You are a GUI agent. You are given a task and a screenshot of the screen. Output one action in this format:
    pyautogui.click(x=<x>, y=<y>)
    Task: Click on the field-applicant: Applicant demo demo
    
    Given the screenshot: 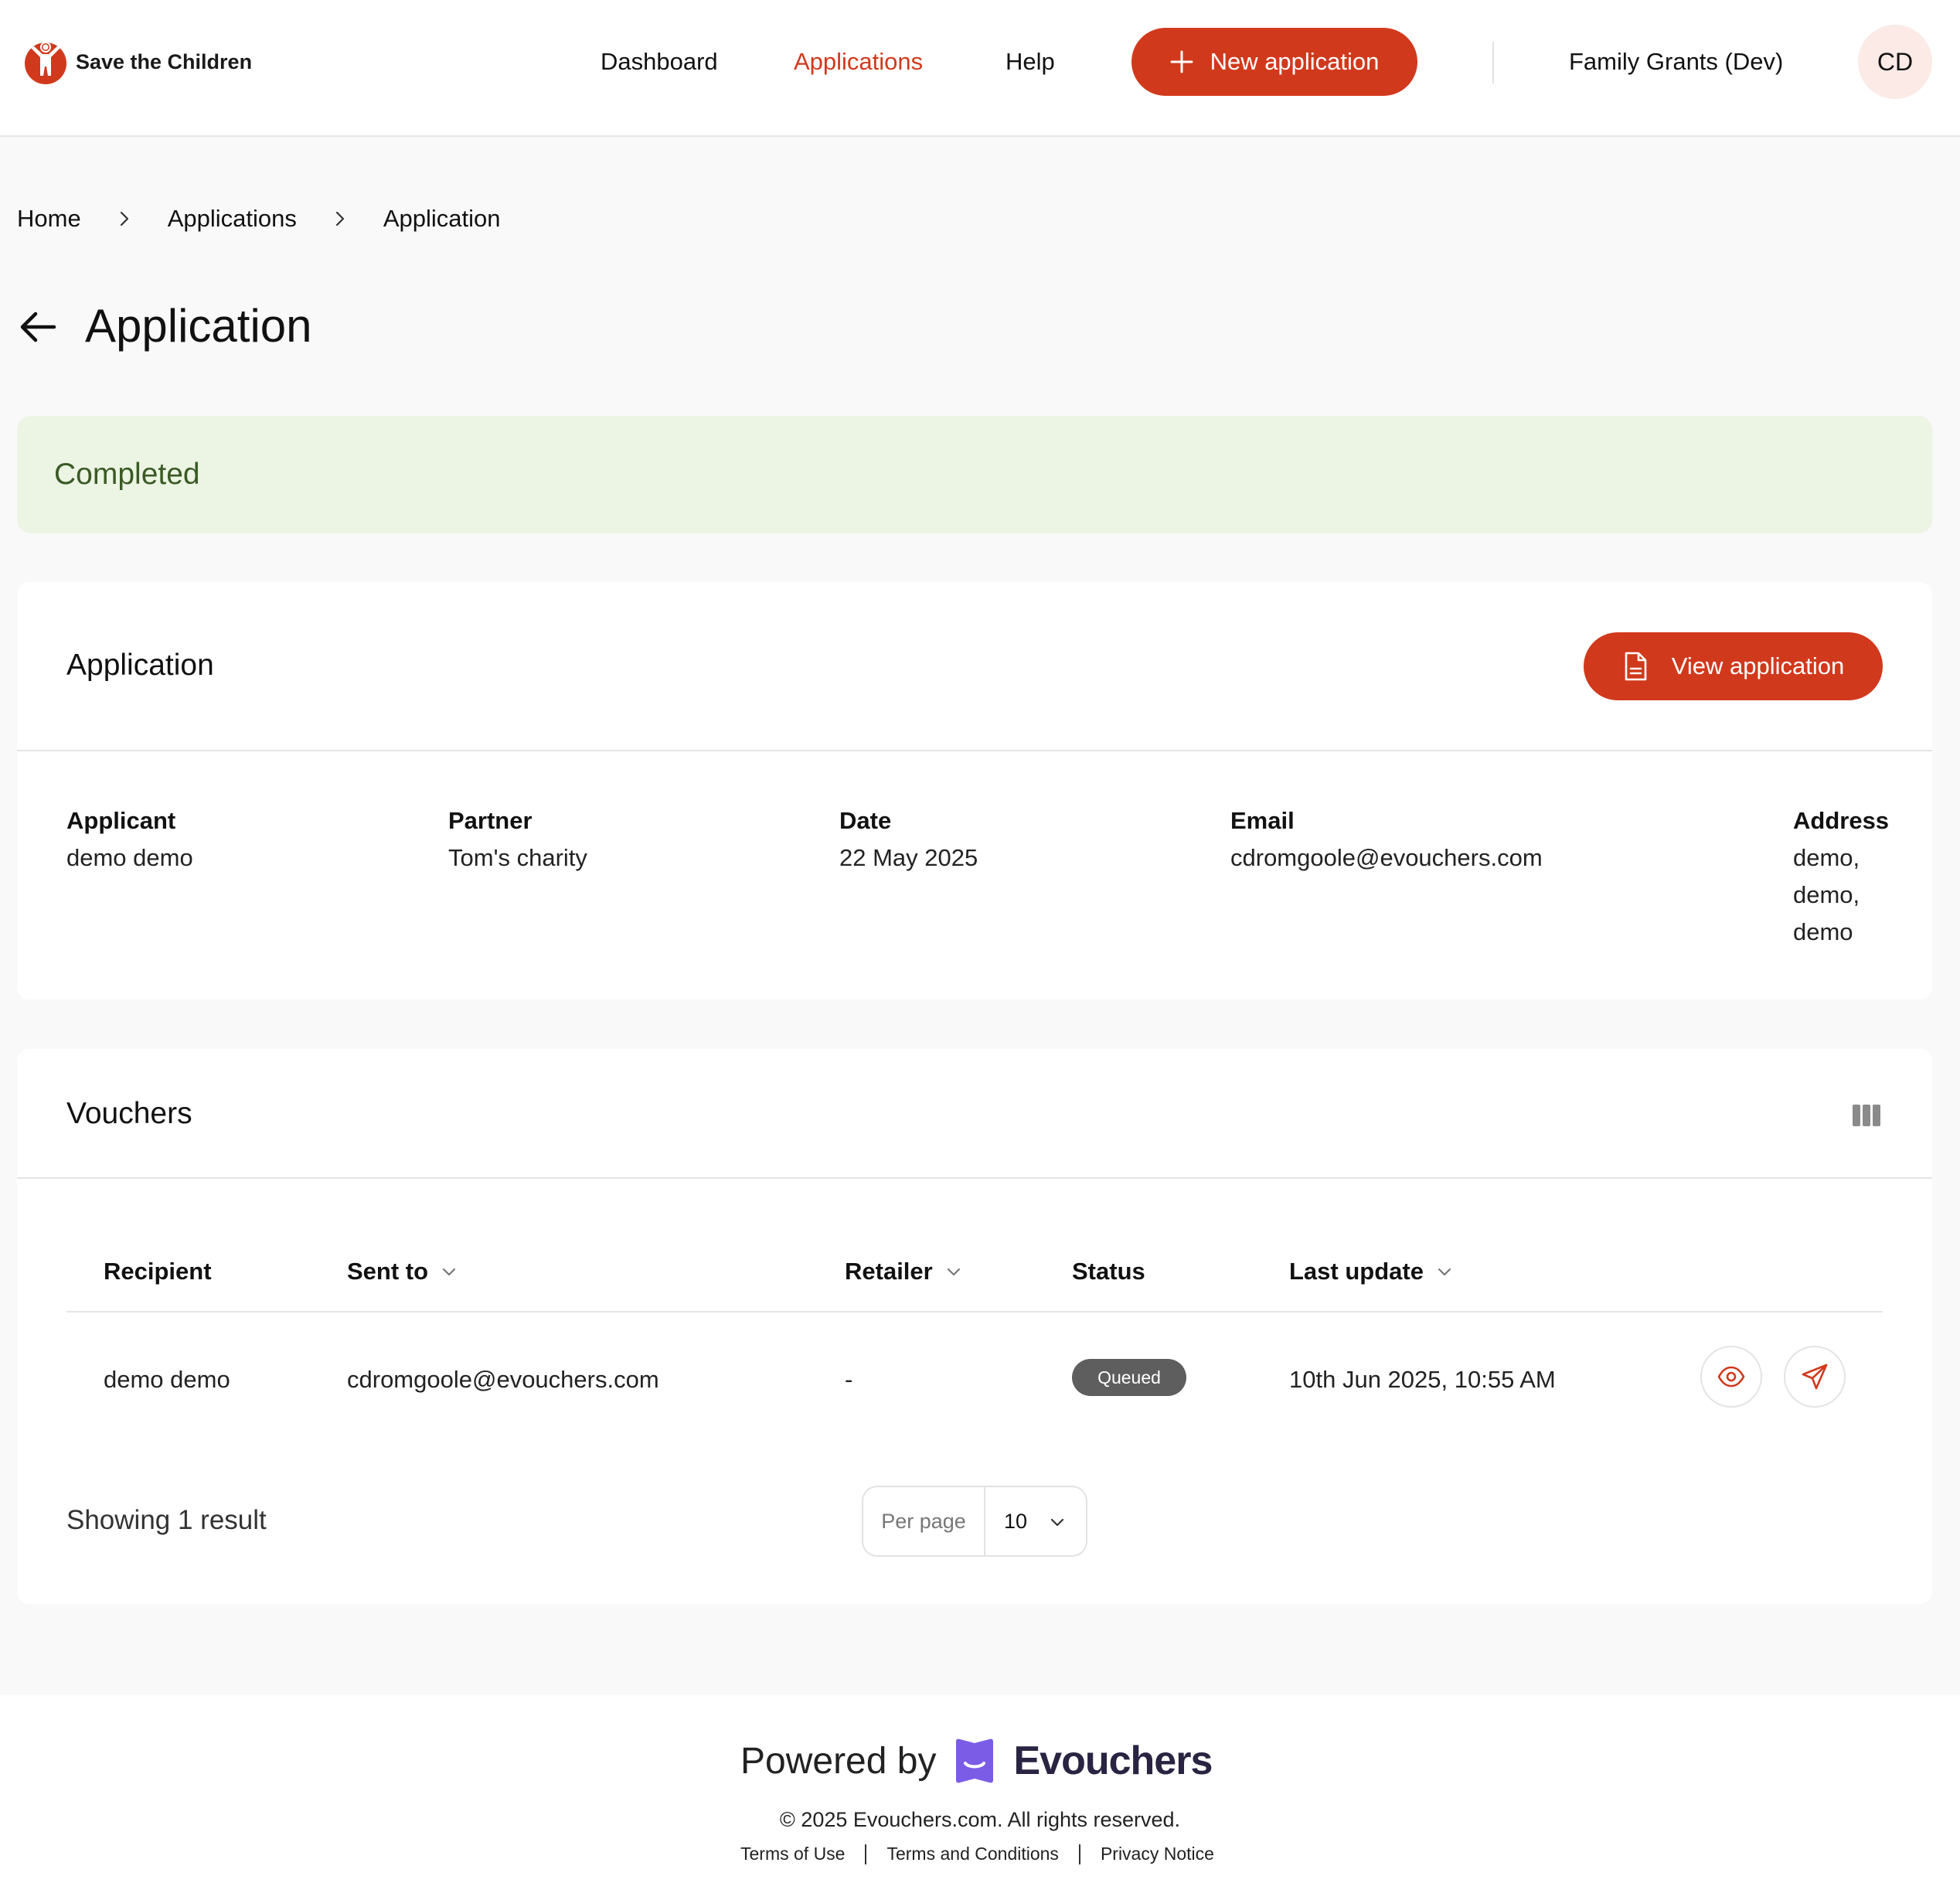 What is the action you would take?
    pyautogui.click(x=129, y=840)
    